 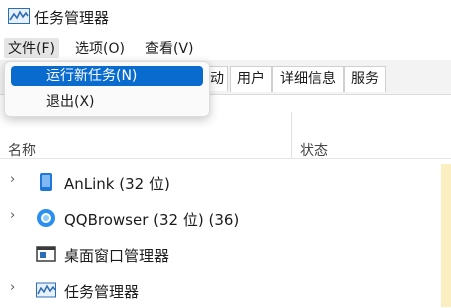 I want to click on menu-view: 查看(V), so click(x=169, y=48).